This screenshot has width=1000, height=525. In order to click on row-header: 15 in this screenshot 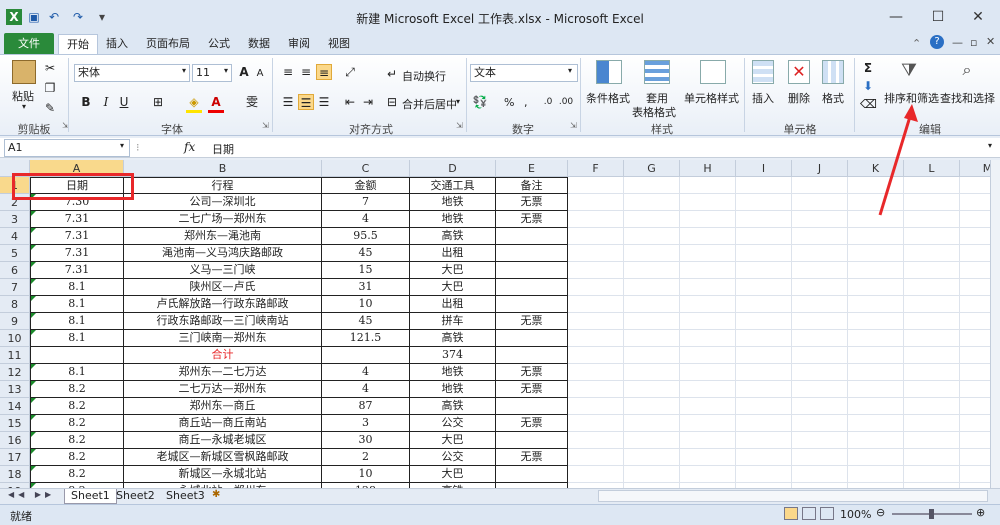, I will do `click(15, 423)`.